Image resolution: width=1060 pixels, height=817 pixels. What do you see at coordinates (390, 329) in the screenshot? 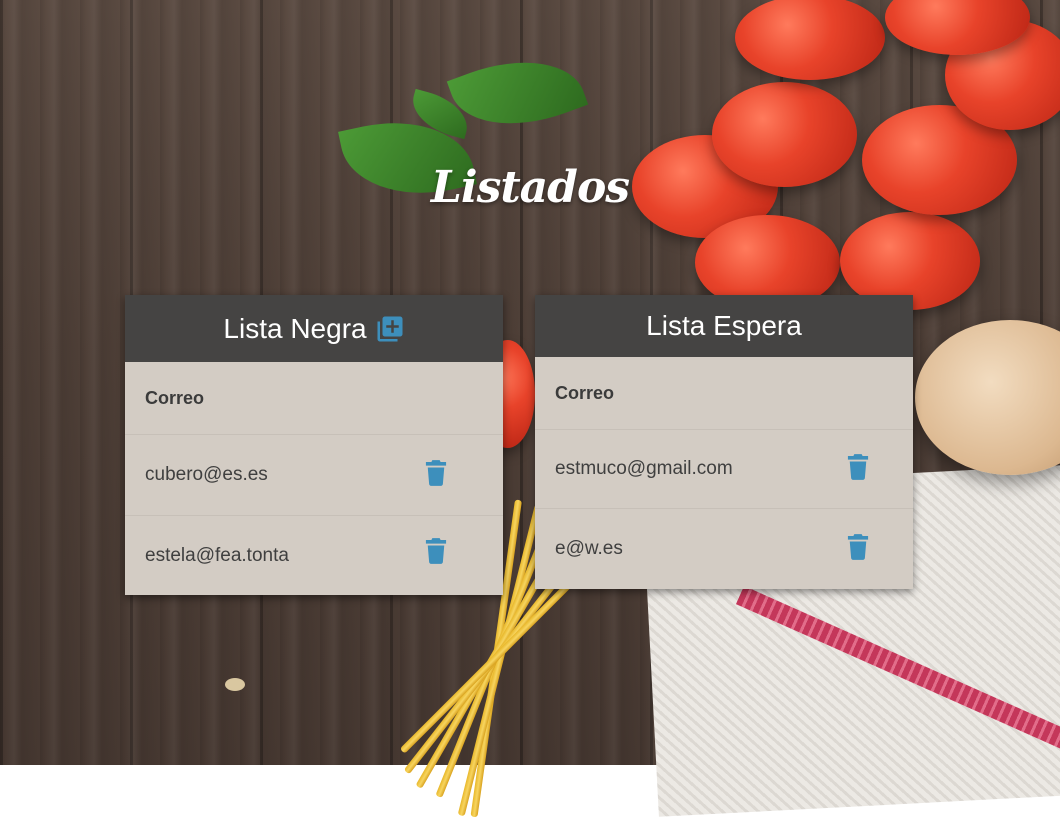
I see `library-add-icon` at bounding box center [390, 329].